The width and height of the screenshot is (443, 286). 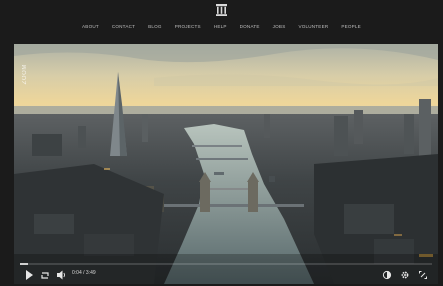 What do you see at coordinates (29, 275) in the screenshot?
I see `play-icon` at bounding box center [29, 275].